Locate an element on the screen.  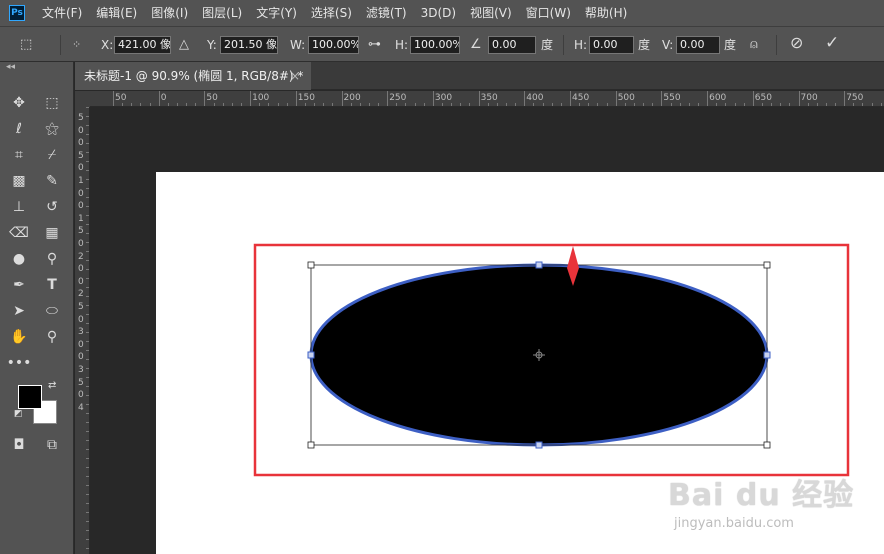
watermark-url-text: jingyan.baidu.com is located at coordinates (734, 523).